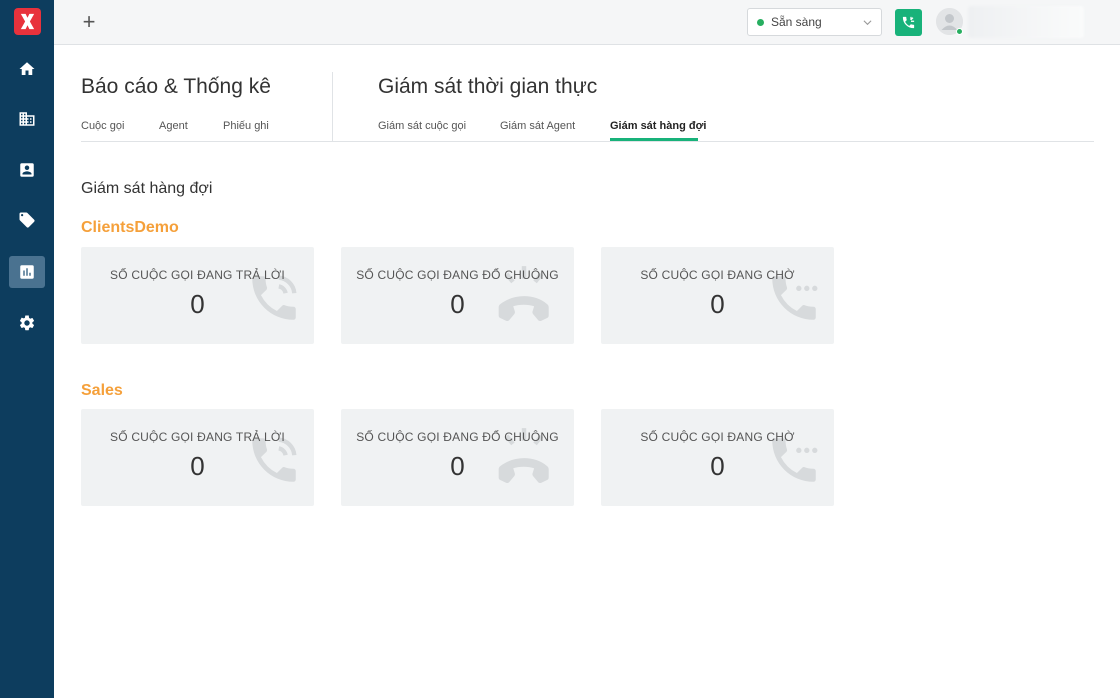 The height and width of the screenshot is (698, 1120). I want to click on report-chart-icon, so click(27, 272).